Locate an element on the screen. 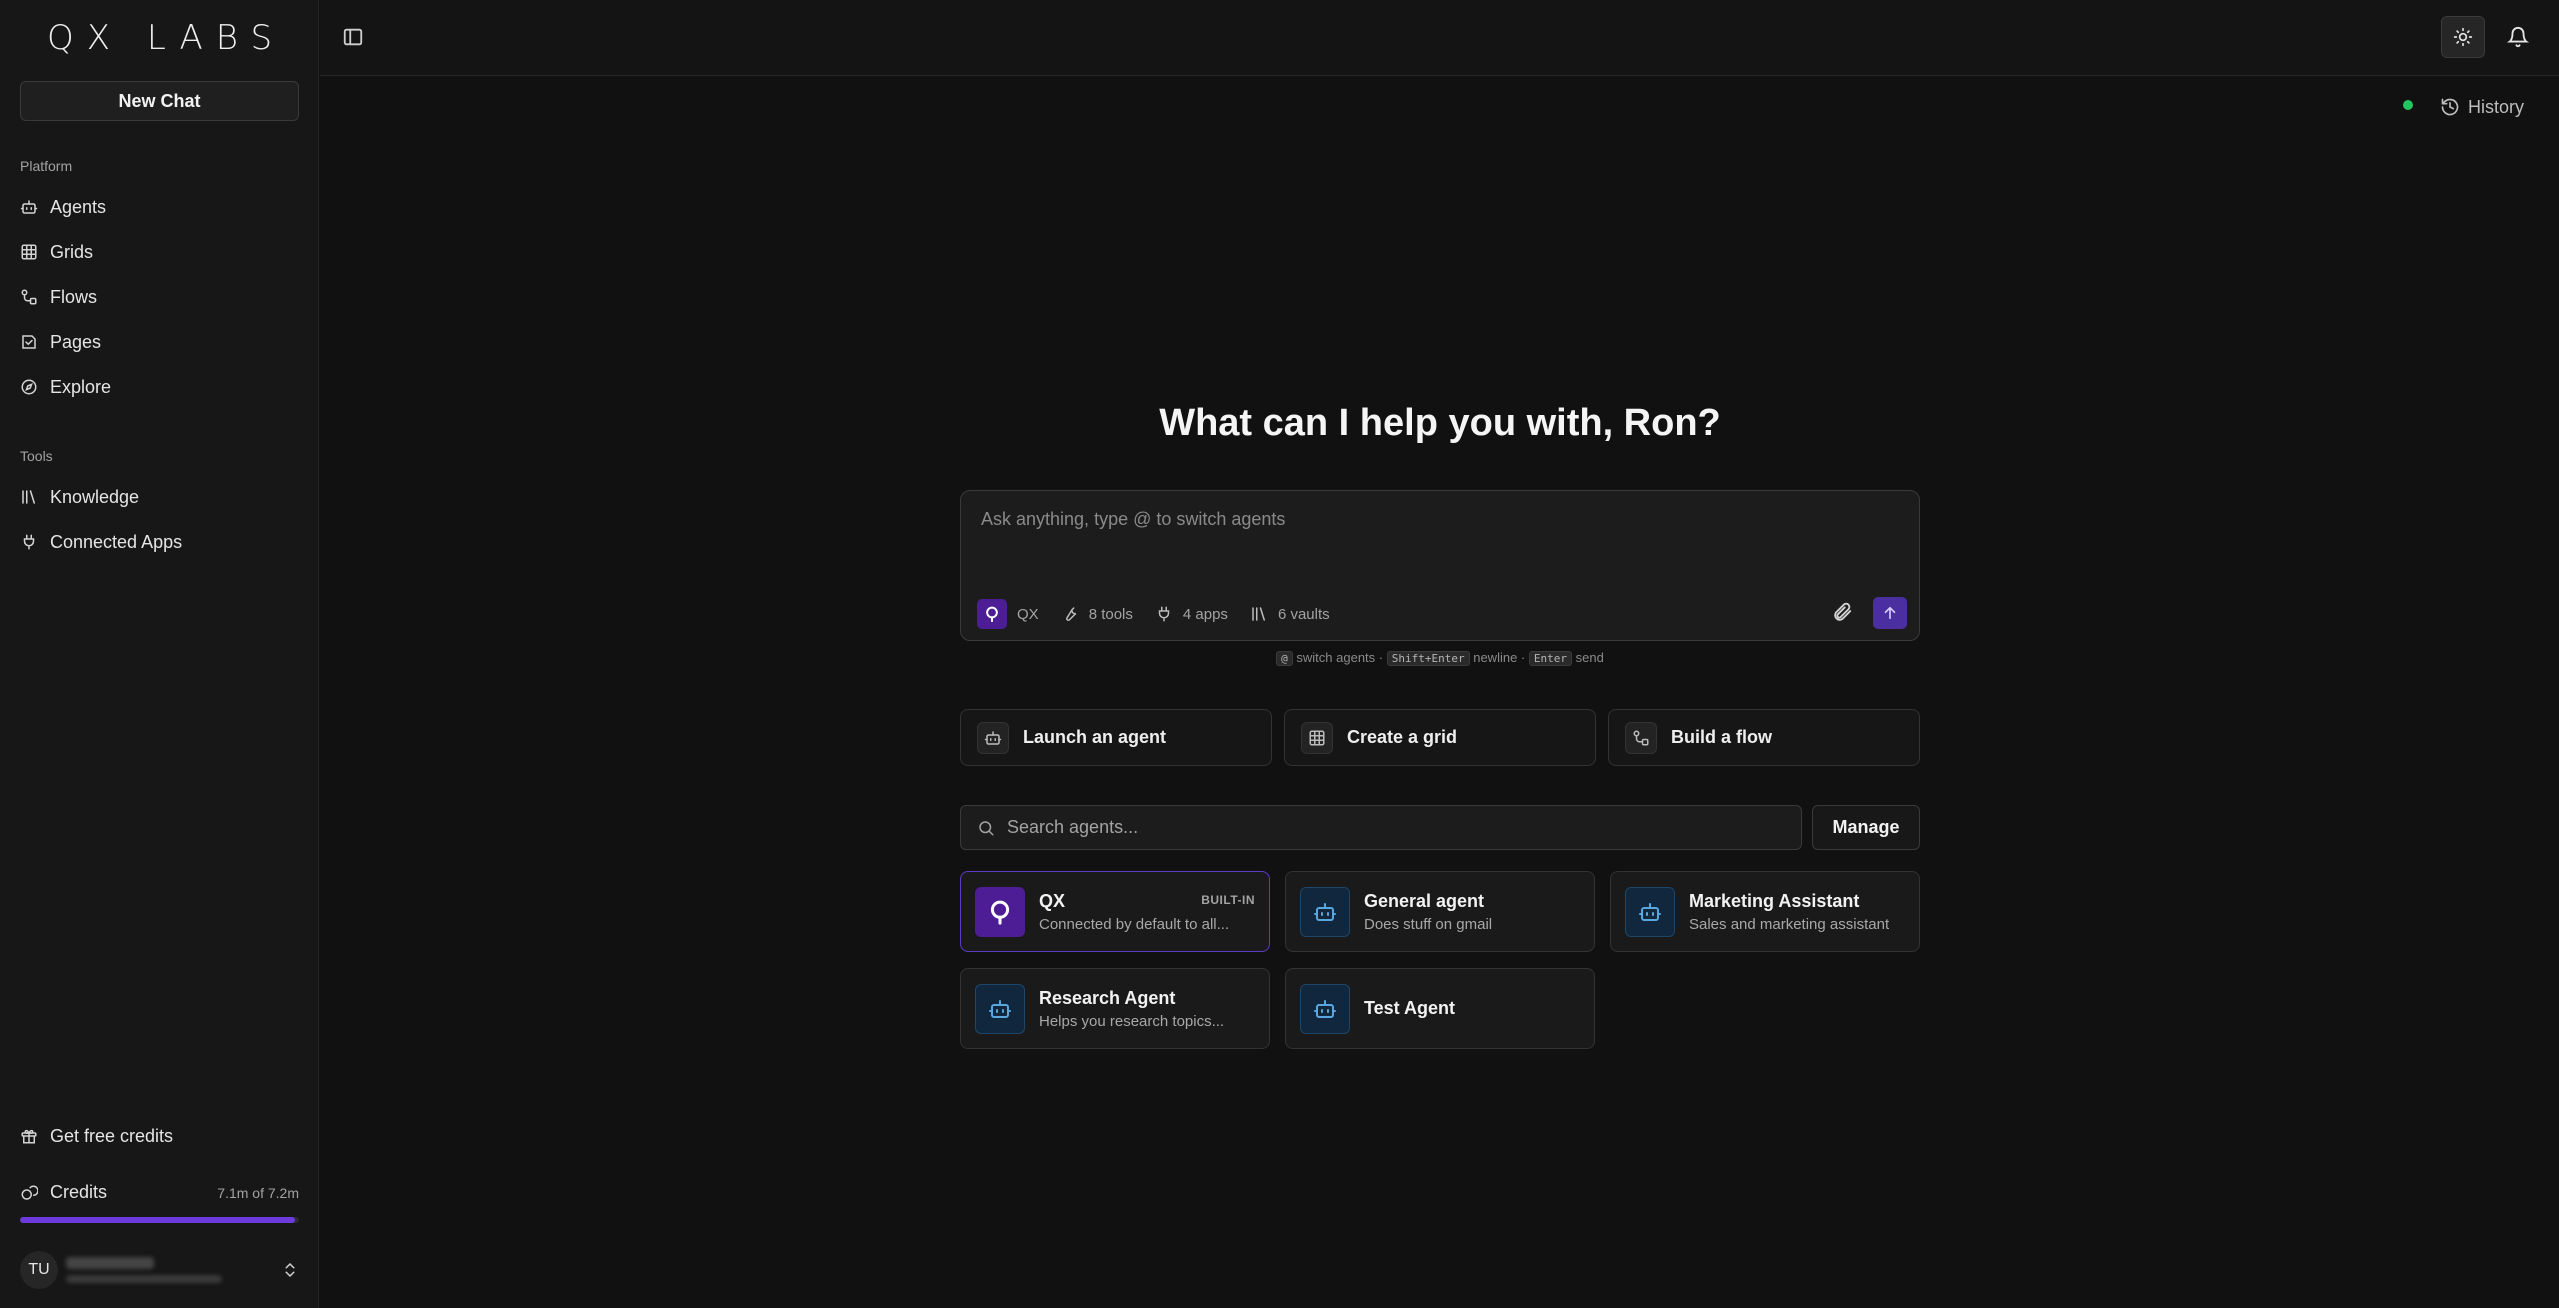  credits-row: Credits 7.1m of 7.2m is located at coordinates (159, 1192).